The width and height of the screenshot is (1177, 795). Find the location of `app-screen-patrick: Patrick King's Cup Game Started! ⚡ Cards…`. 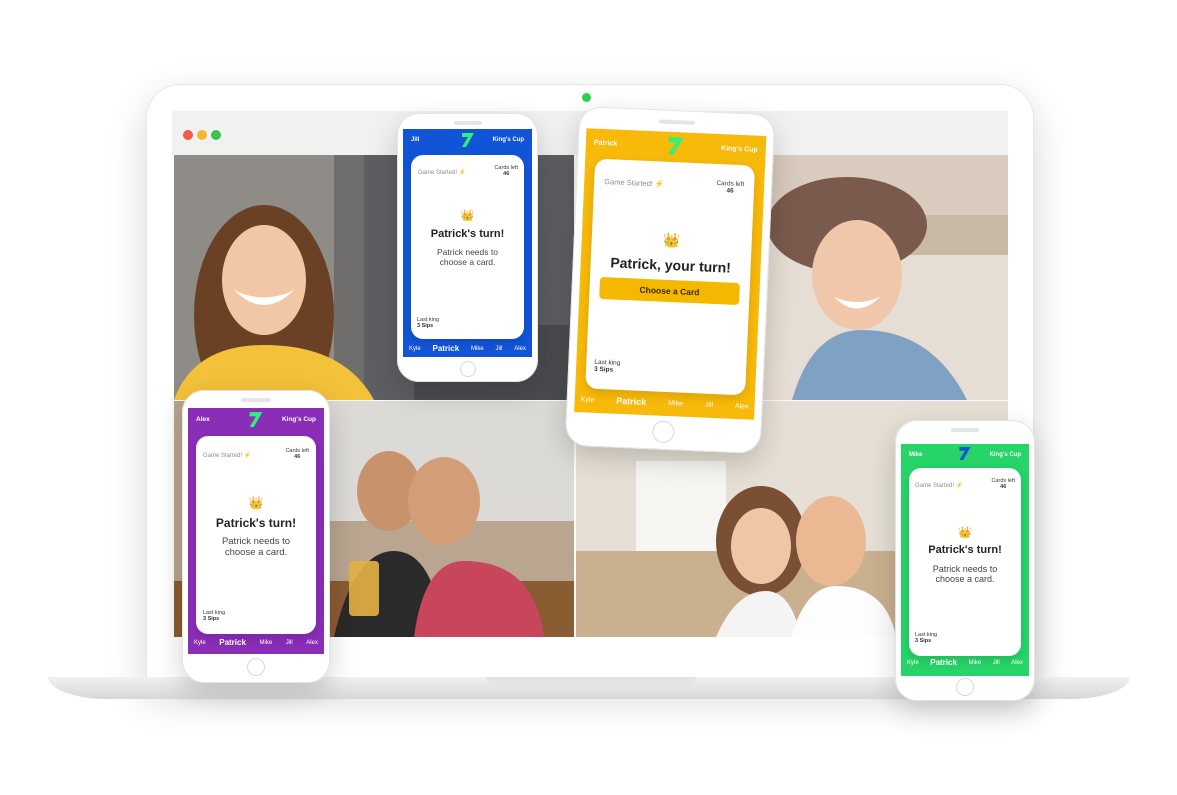

app-screen-patrick: Patrick King's Cup Game Started! ⚡ Cards… is located at coordinates (670, 274).